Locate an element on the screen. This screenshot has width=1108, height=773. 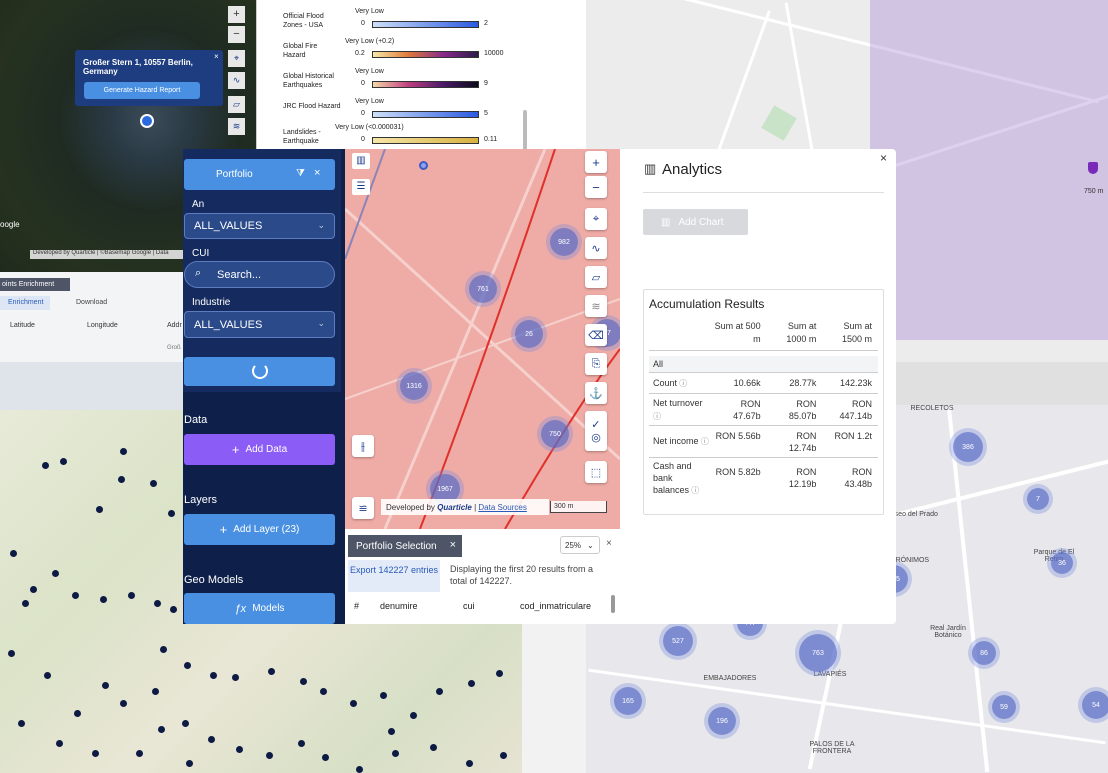
download-subtab: Download is located at coordinates (92, 303).